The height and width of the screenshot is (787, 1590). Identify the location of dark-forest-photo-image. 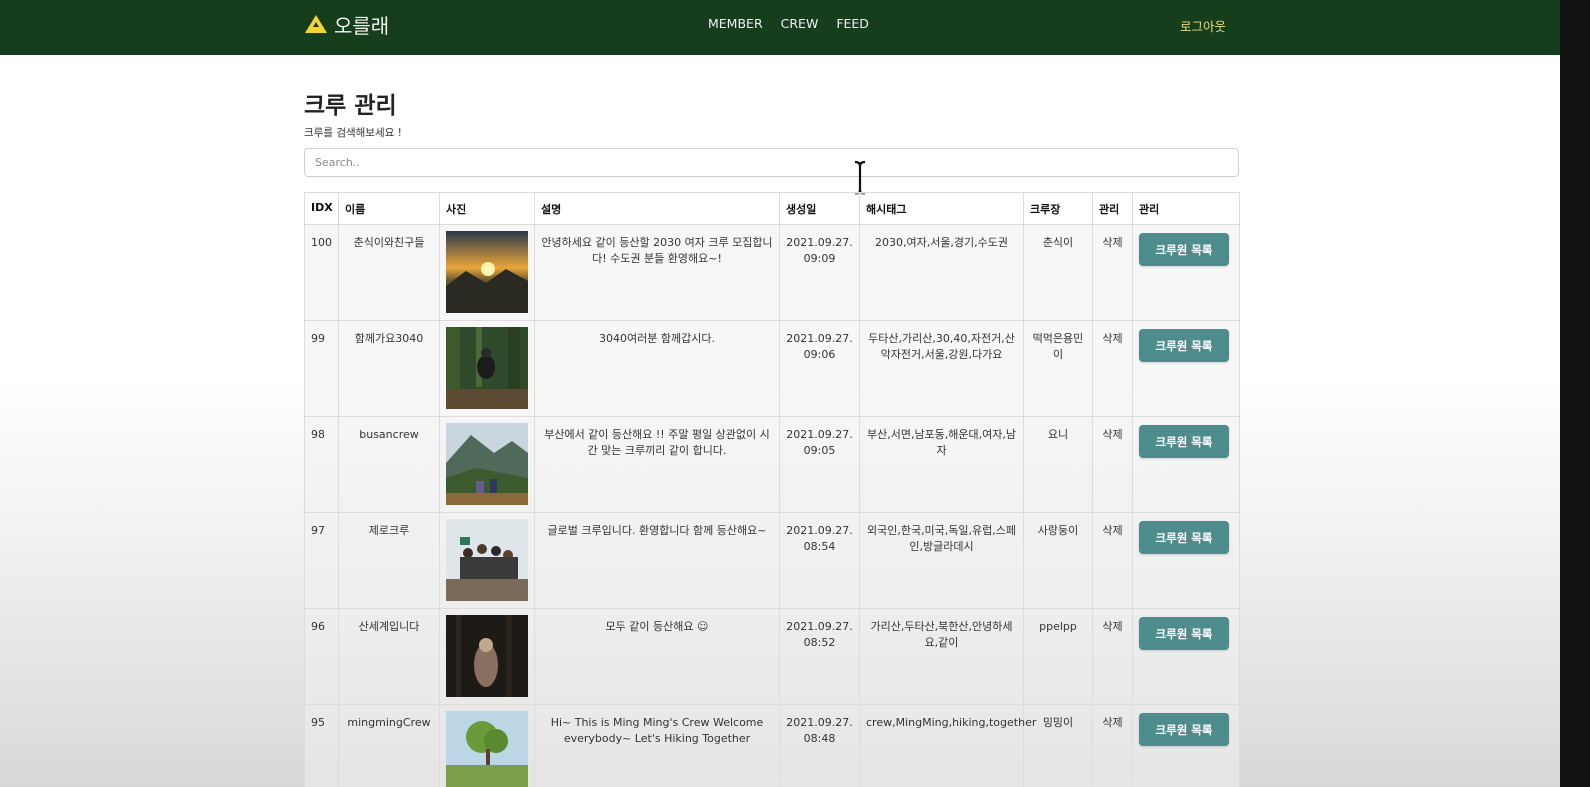
(487, 656).